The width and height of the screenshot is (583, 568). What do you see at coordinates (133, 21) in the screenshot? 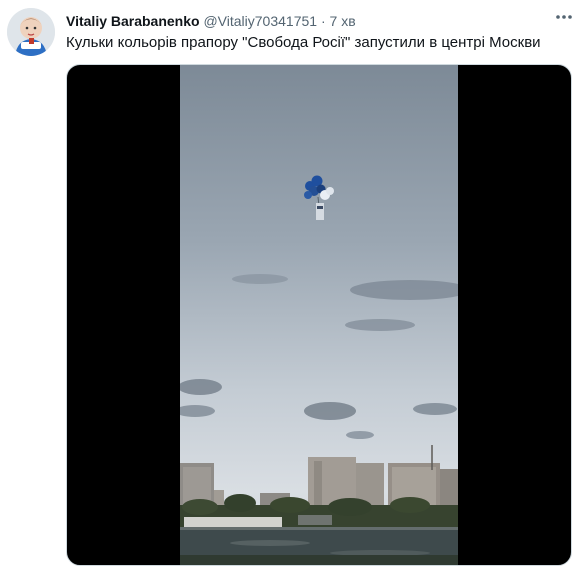
I see `author-name: Vitaliy Barabanenko` at bounding box center [133, 21].